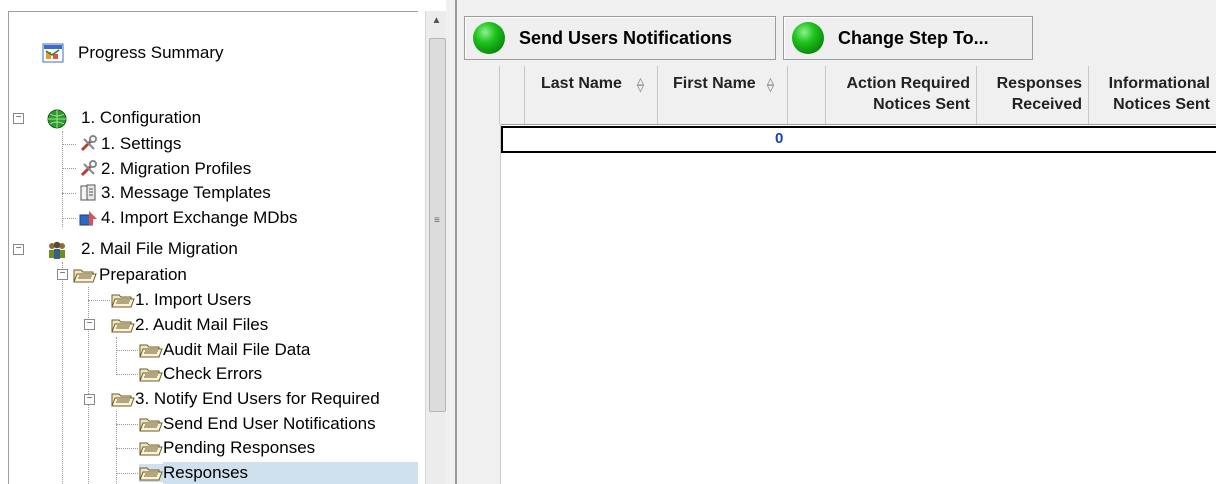 This screenshot has width=1216, height=484. What do you see at coordinates (227, 448) in the screenshot?
I see `tree-item-pending-responses: Pending Responses` at bounding box center [227, 448].